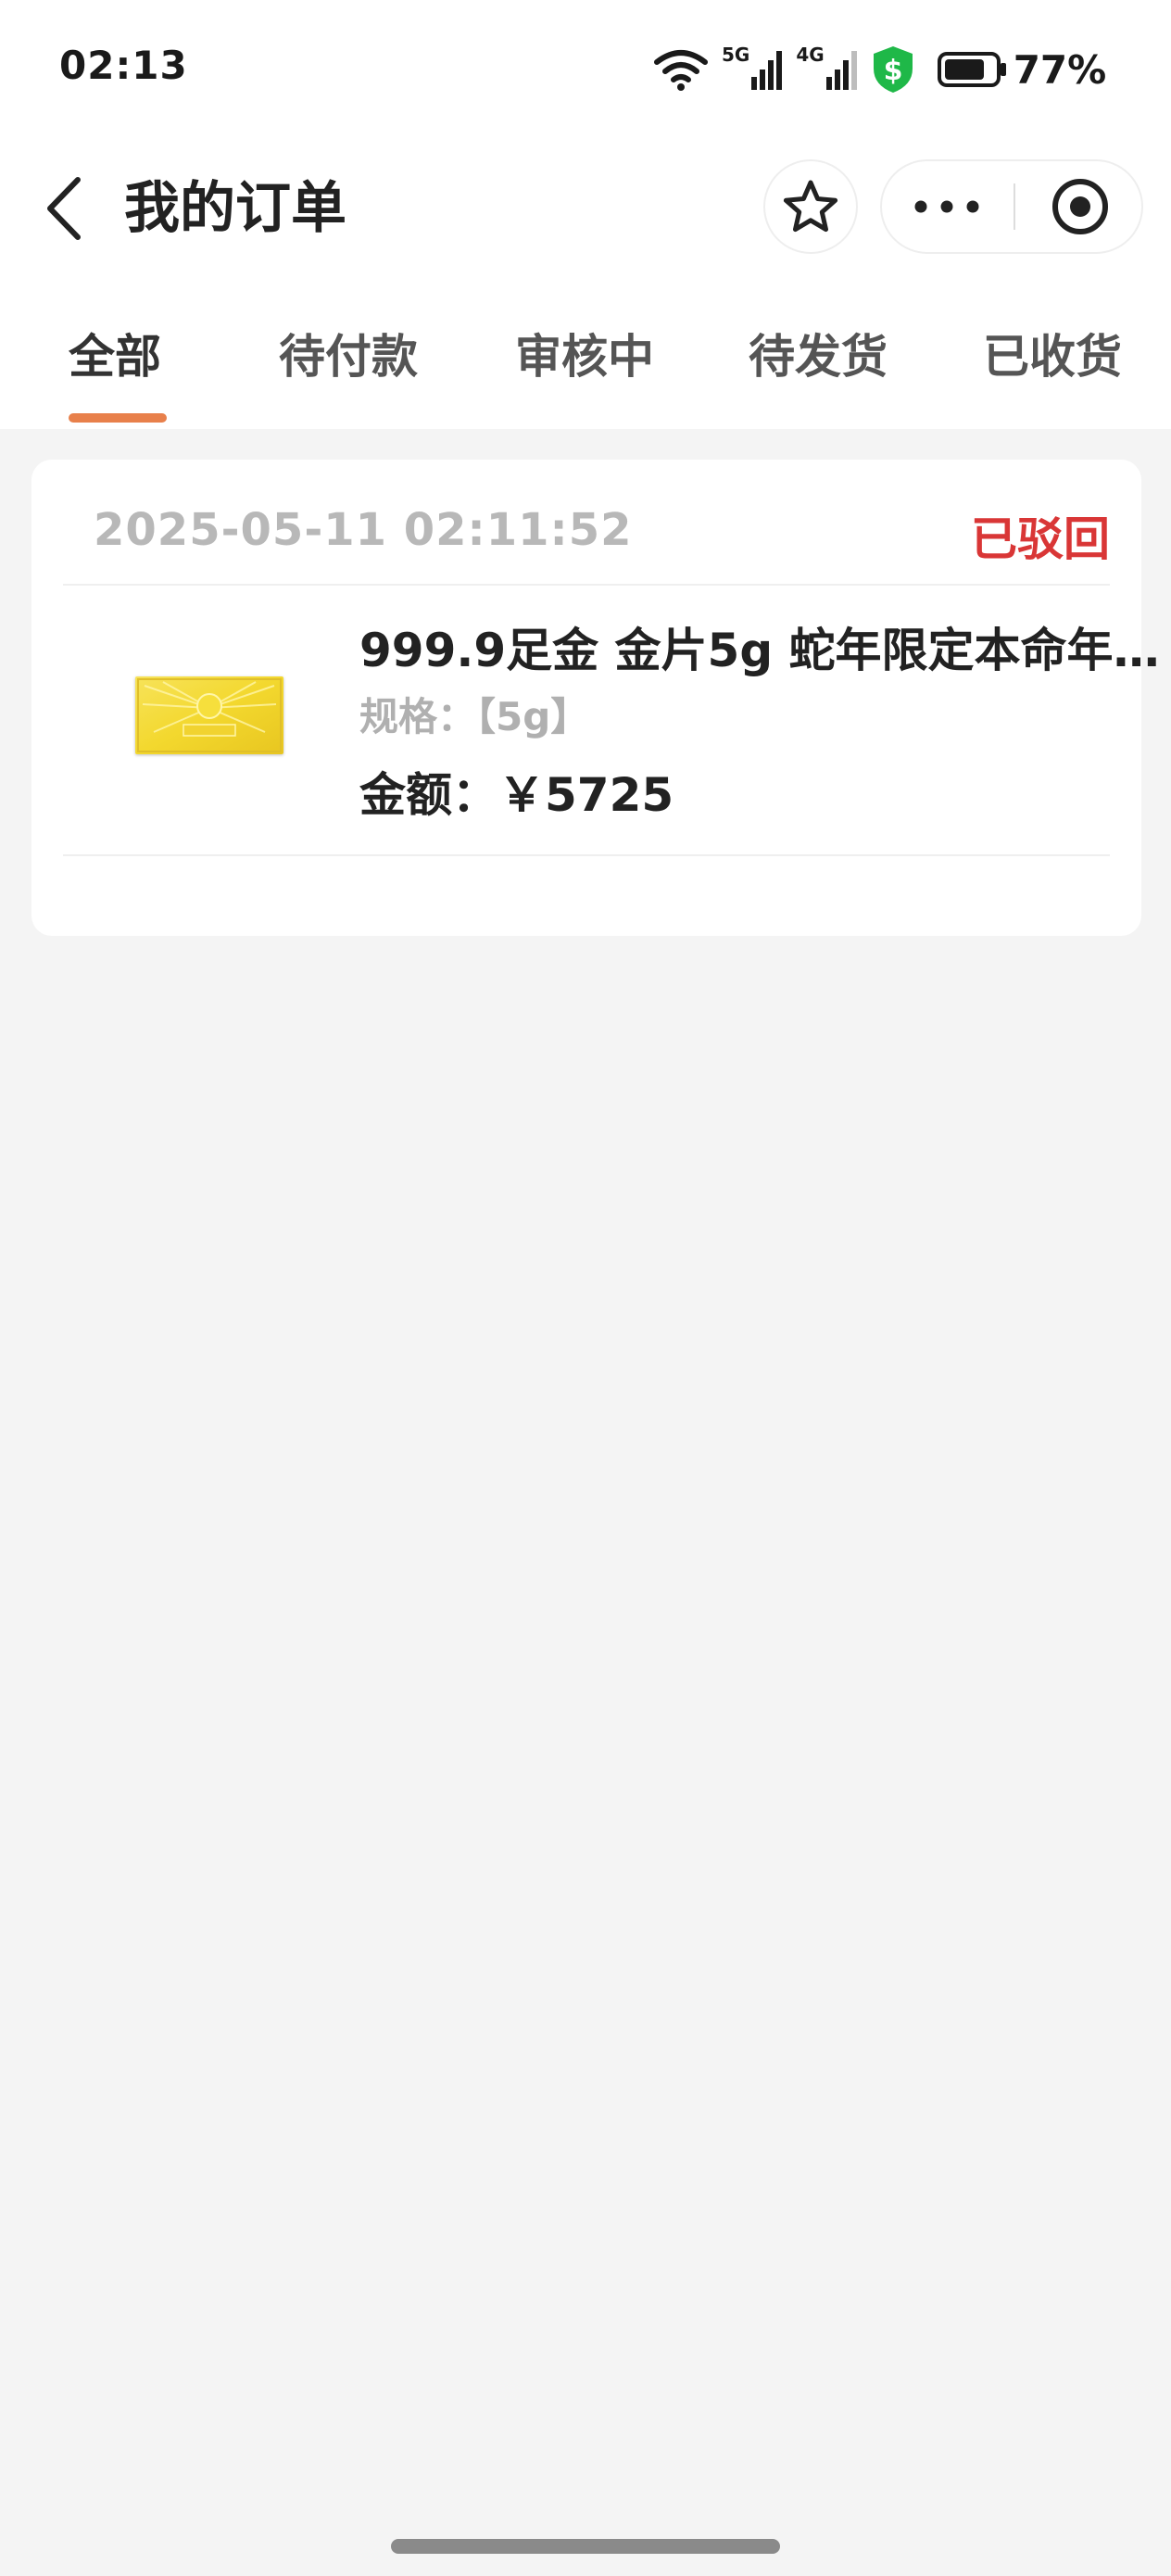  Describe the element at coordinates (235, 208) in the screenshot. I see `page-title: 我的订单` at that location.